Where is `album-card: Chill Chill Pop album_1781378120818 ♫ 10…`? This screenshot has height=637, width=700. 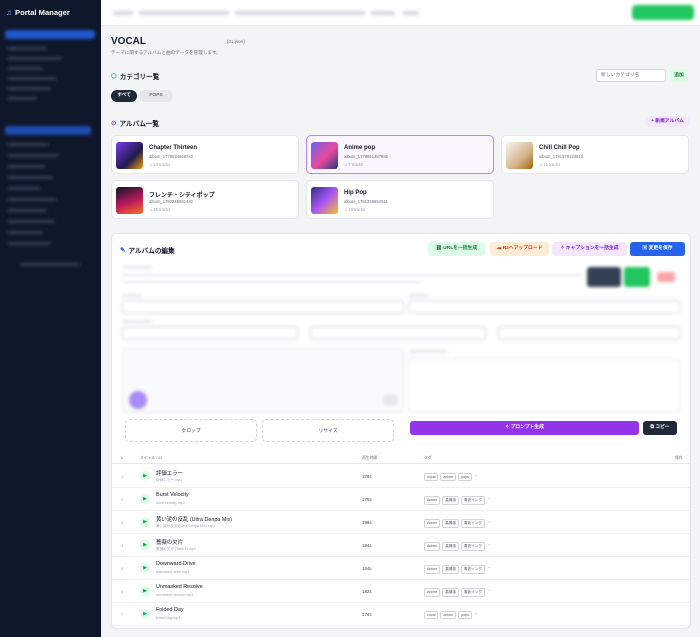 album-card: Chill Chill Pop album_1781378120818 ♫ 10… is located at coordinates (595, 154).